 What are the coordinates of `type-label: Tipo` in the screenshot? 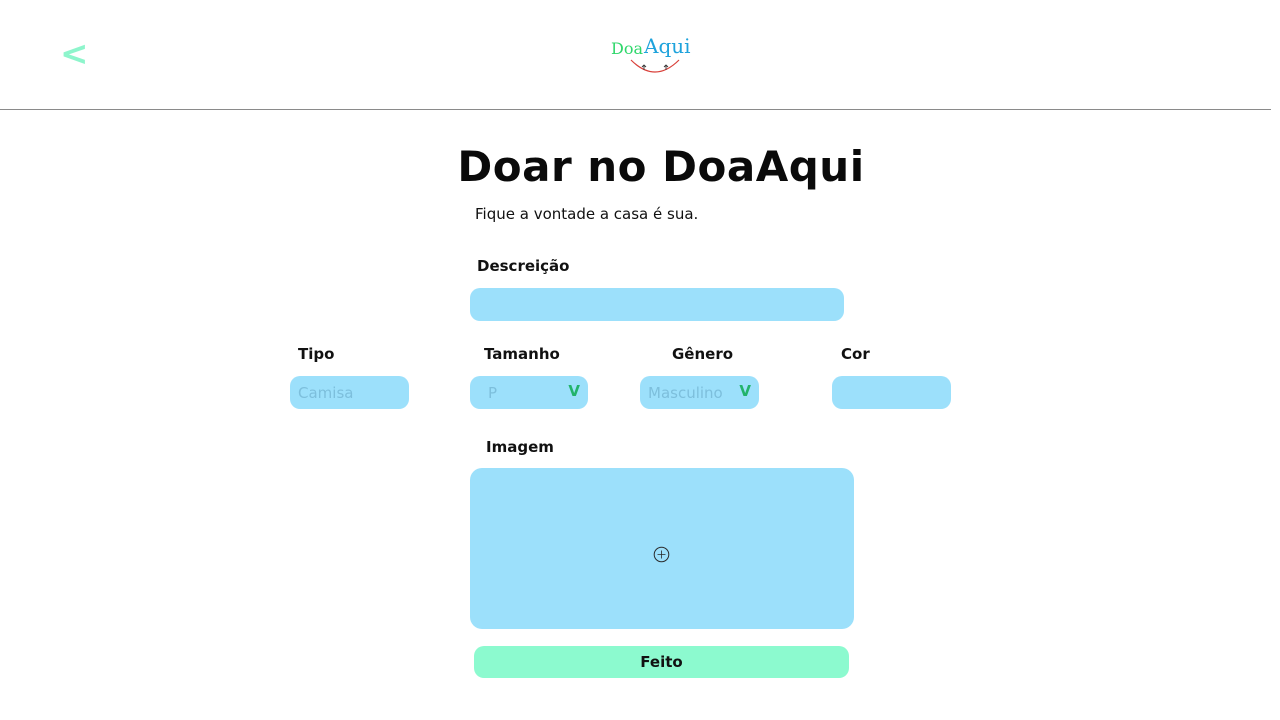 It's located at (316, 354).